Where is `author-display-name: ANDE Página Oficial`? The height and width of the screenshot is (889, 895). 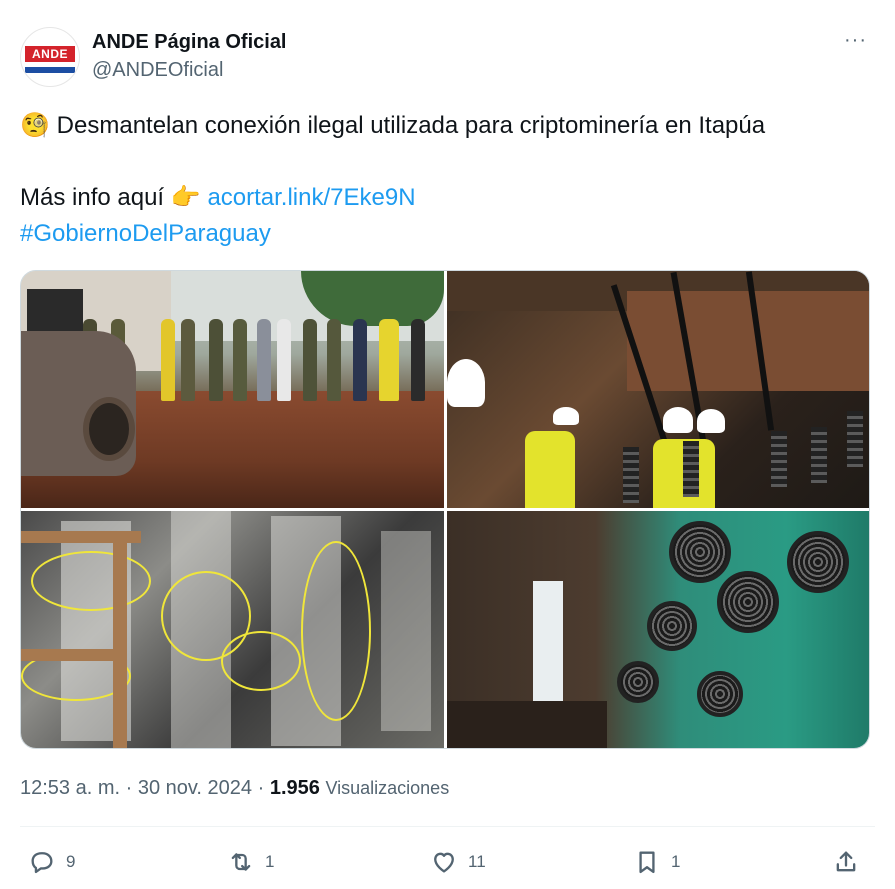
author-display-name: ANDE Página Oficial is located at coordinates (189, 42).